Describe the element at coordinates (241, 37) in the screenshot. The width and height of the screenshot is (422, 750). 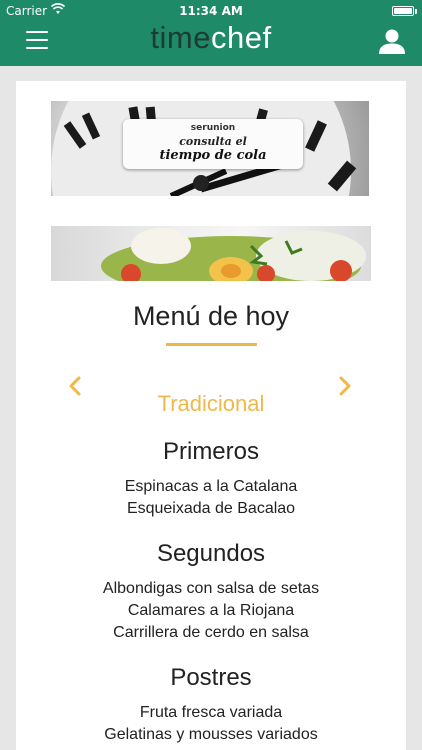
I see `logo-chef-text: chef` at that location.